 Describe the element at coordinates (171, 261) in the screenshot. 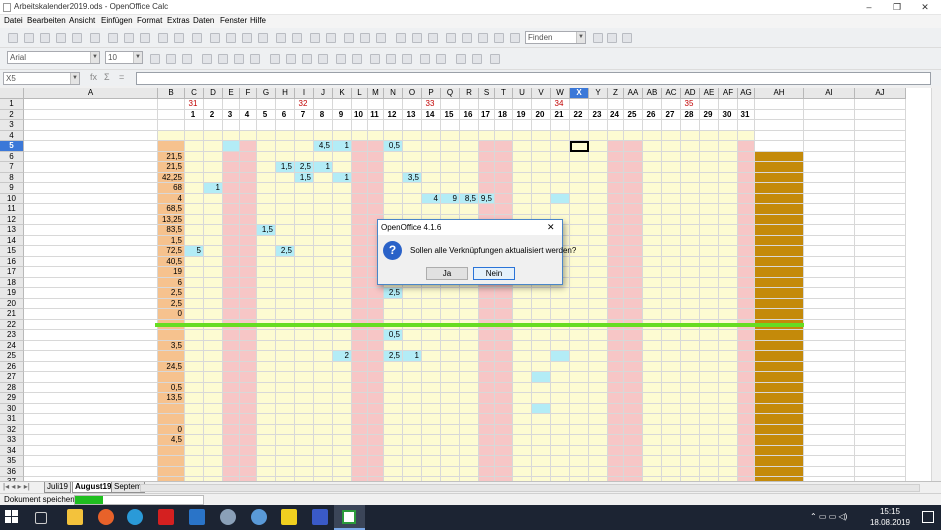

I see `hours-total-cell: 40,5` at that location.